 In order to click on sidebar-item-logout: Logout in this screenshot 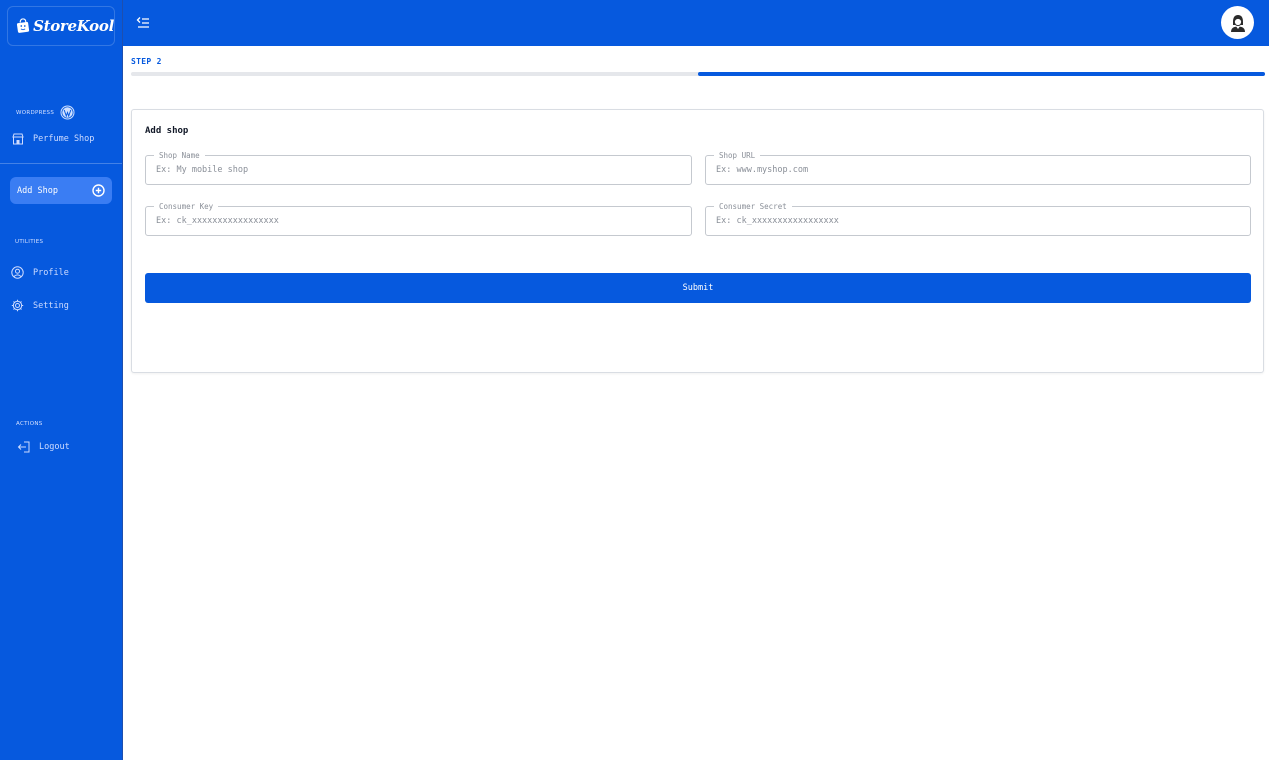, I will do `click(43, 447)`.